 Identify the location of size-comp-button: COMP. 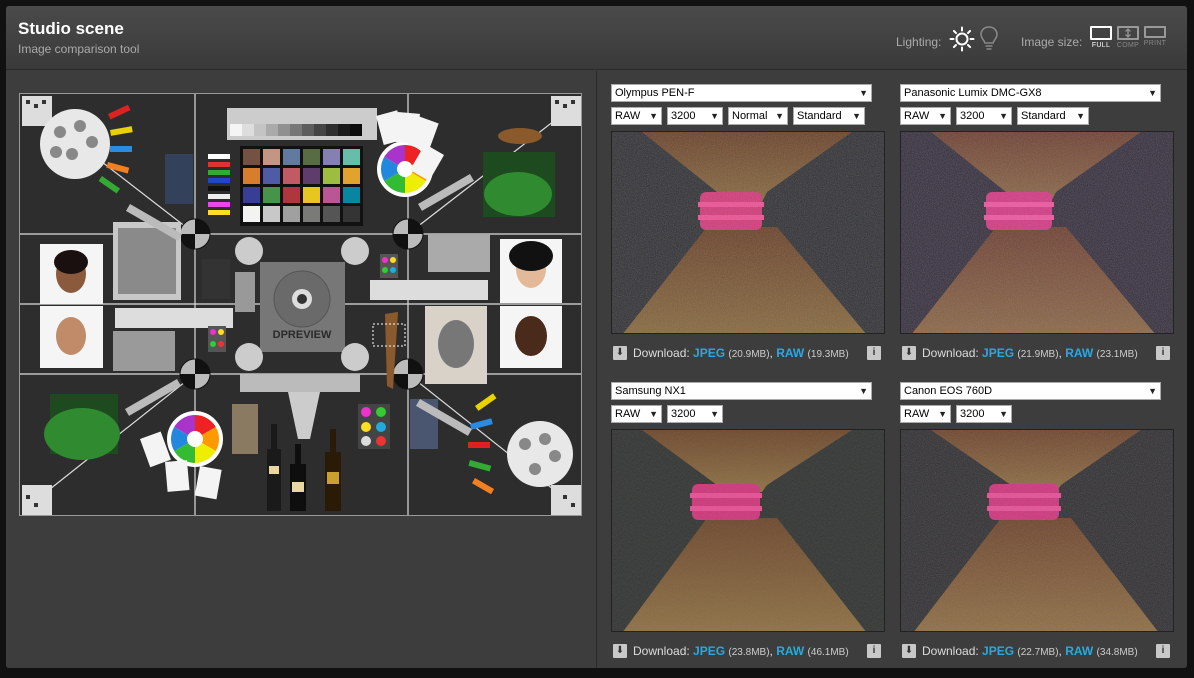
(1128, 37).